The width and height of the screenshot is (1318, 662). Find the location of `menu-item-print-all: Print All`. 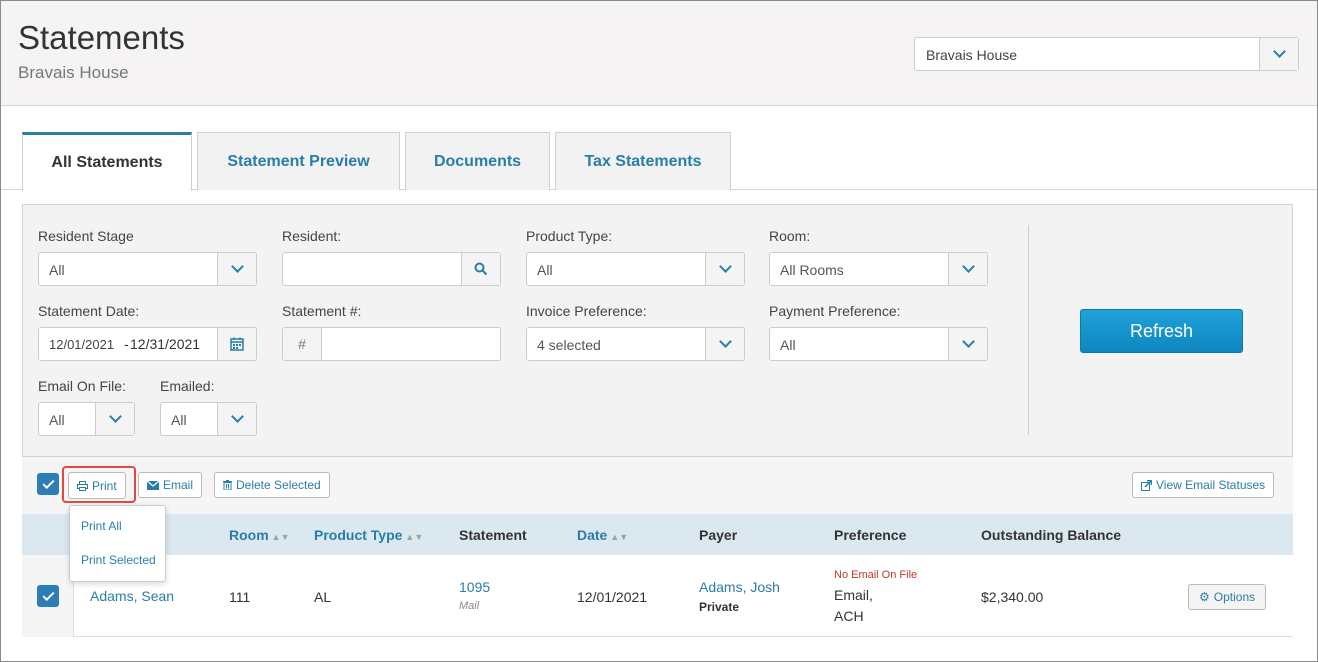

menu-item-print-all: Print All is located at coordinates (101, 526).